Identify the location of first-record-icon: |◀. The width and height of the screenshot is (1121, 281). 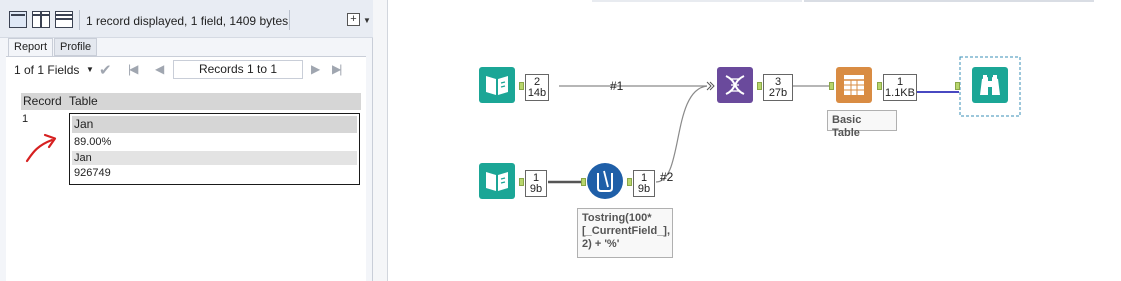
(133, 69).